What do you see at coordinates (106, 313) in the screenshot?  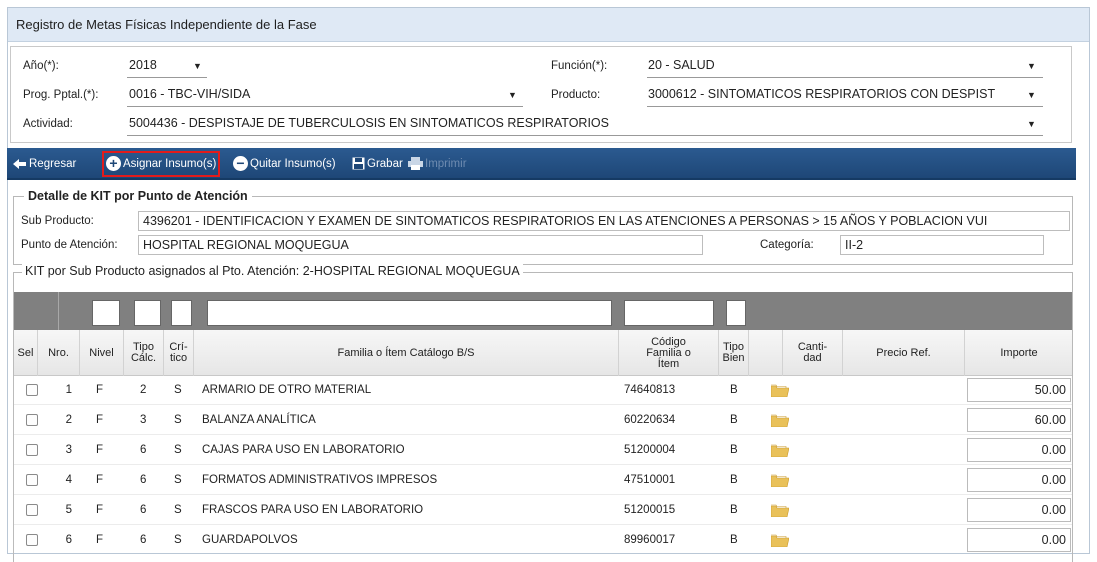 I see `nivel-filter-input` at bounding box center [106, 313].